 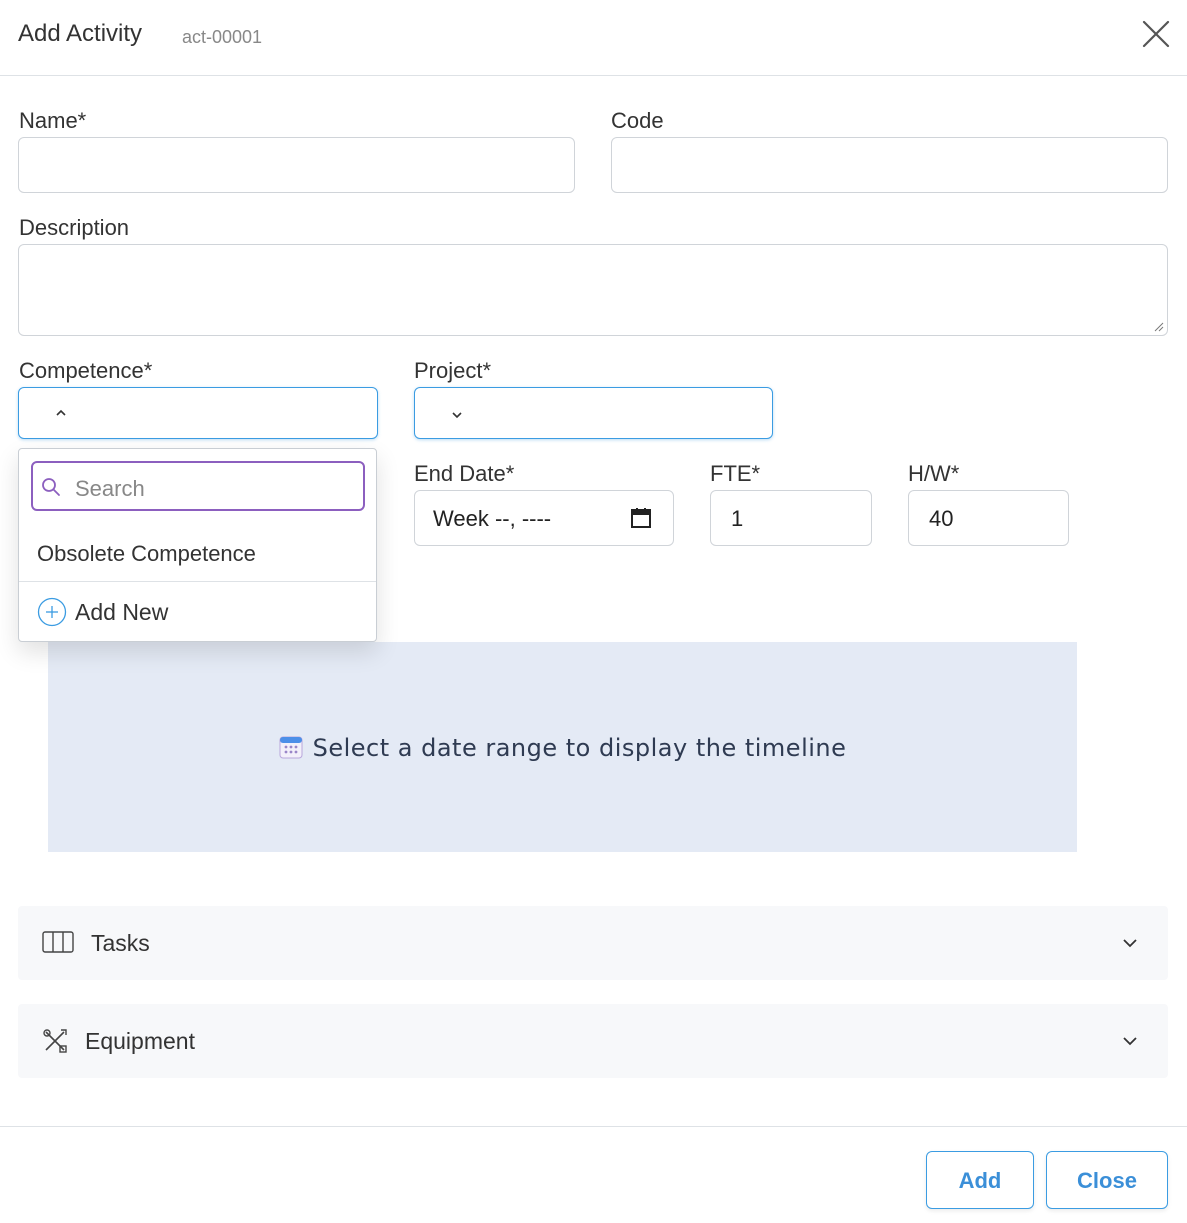 What do you see at coordinates (980, 1180) in the screenshot?
I see `add-button: Add` at bounding box center [980, 1180].